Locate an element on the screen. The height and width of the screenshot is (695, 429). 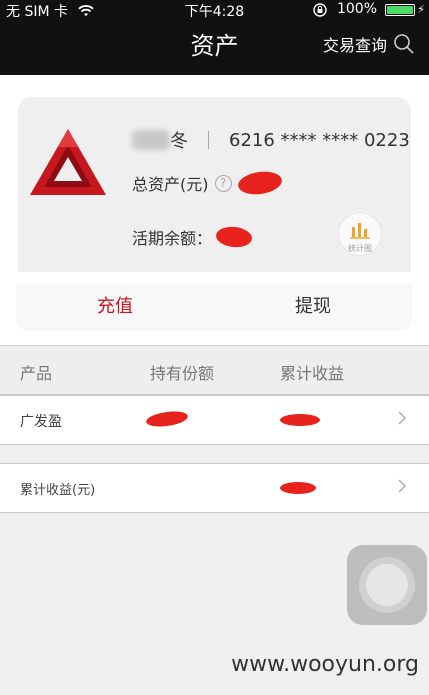
column-header-product: 产品 is located at coordinates (36, 373).